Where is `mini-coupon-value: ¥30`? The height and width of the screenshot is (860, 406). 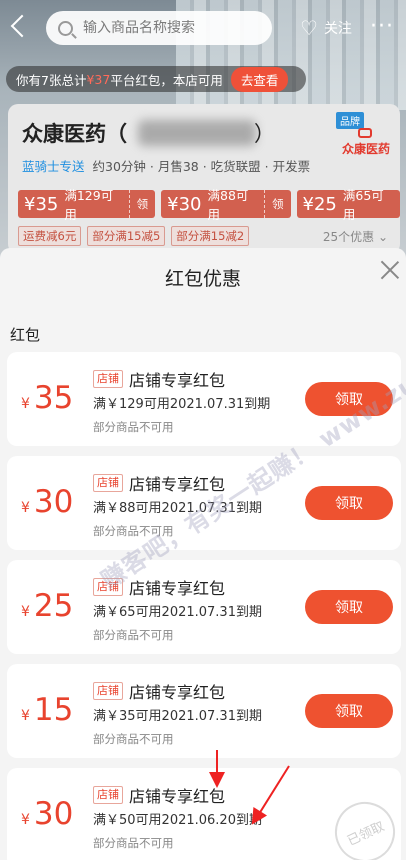 mini-coupon-value: ¥30 is located at coordinates (184, 204).